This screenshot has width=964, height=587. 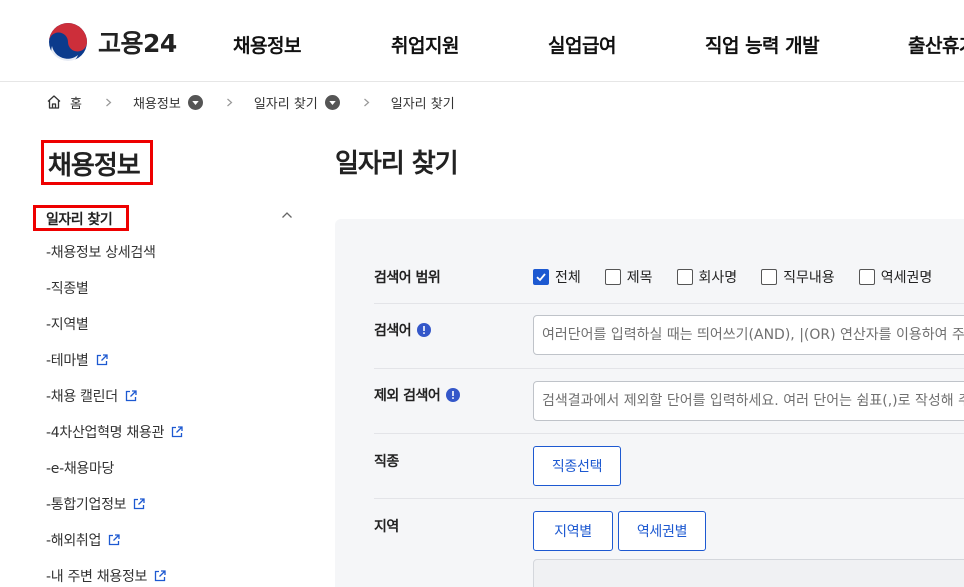 I want to click on scope-option-label: 제목, so click(x=639, y=278).